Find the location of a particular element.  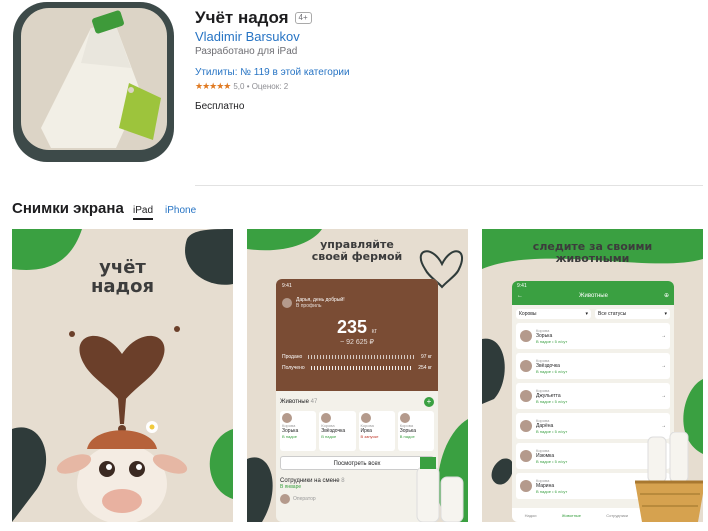

animal-status: В надое • 6 л/сут is located at coordinates (552, 371).